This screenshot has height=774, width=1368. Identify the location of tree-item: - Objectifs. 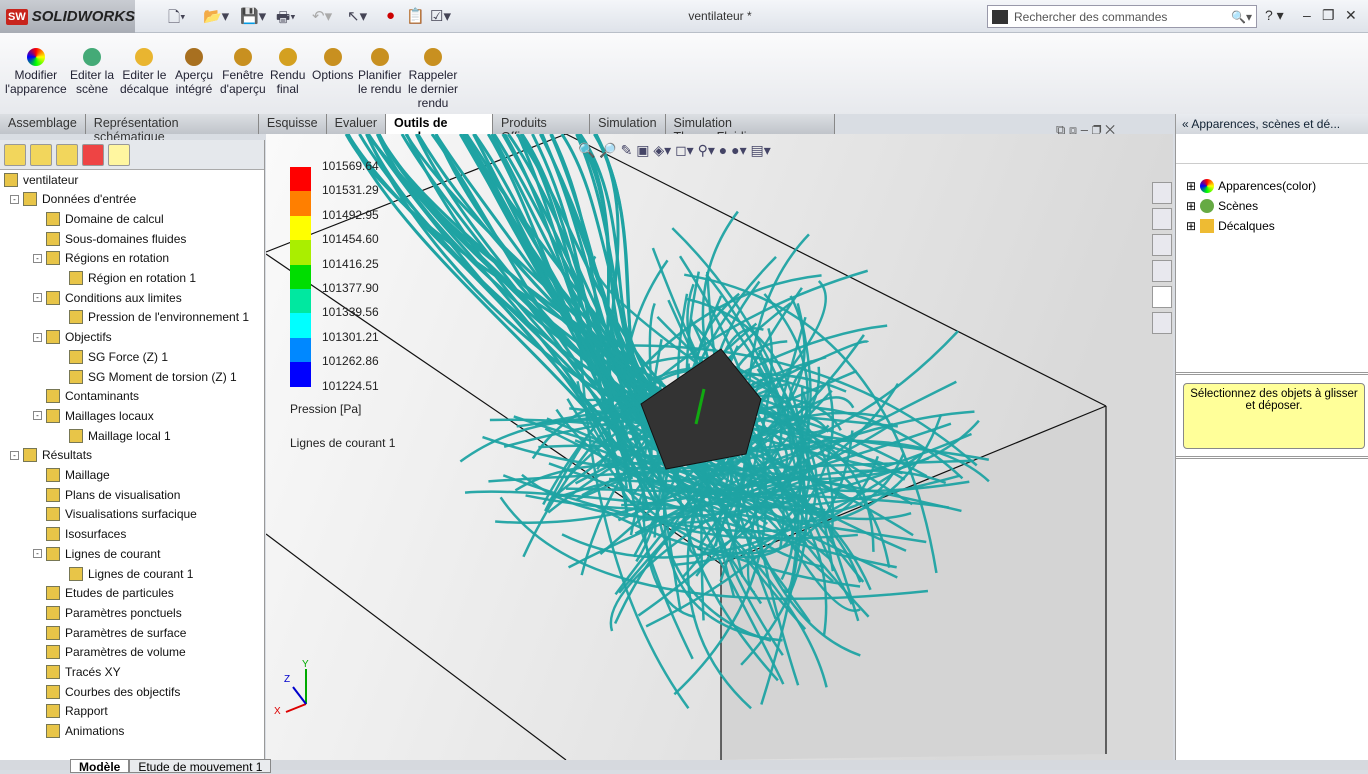
(72, 337).